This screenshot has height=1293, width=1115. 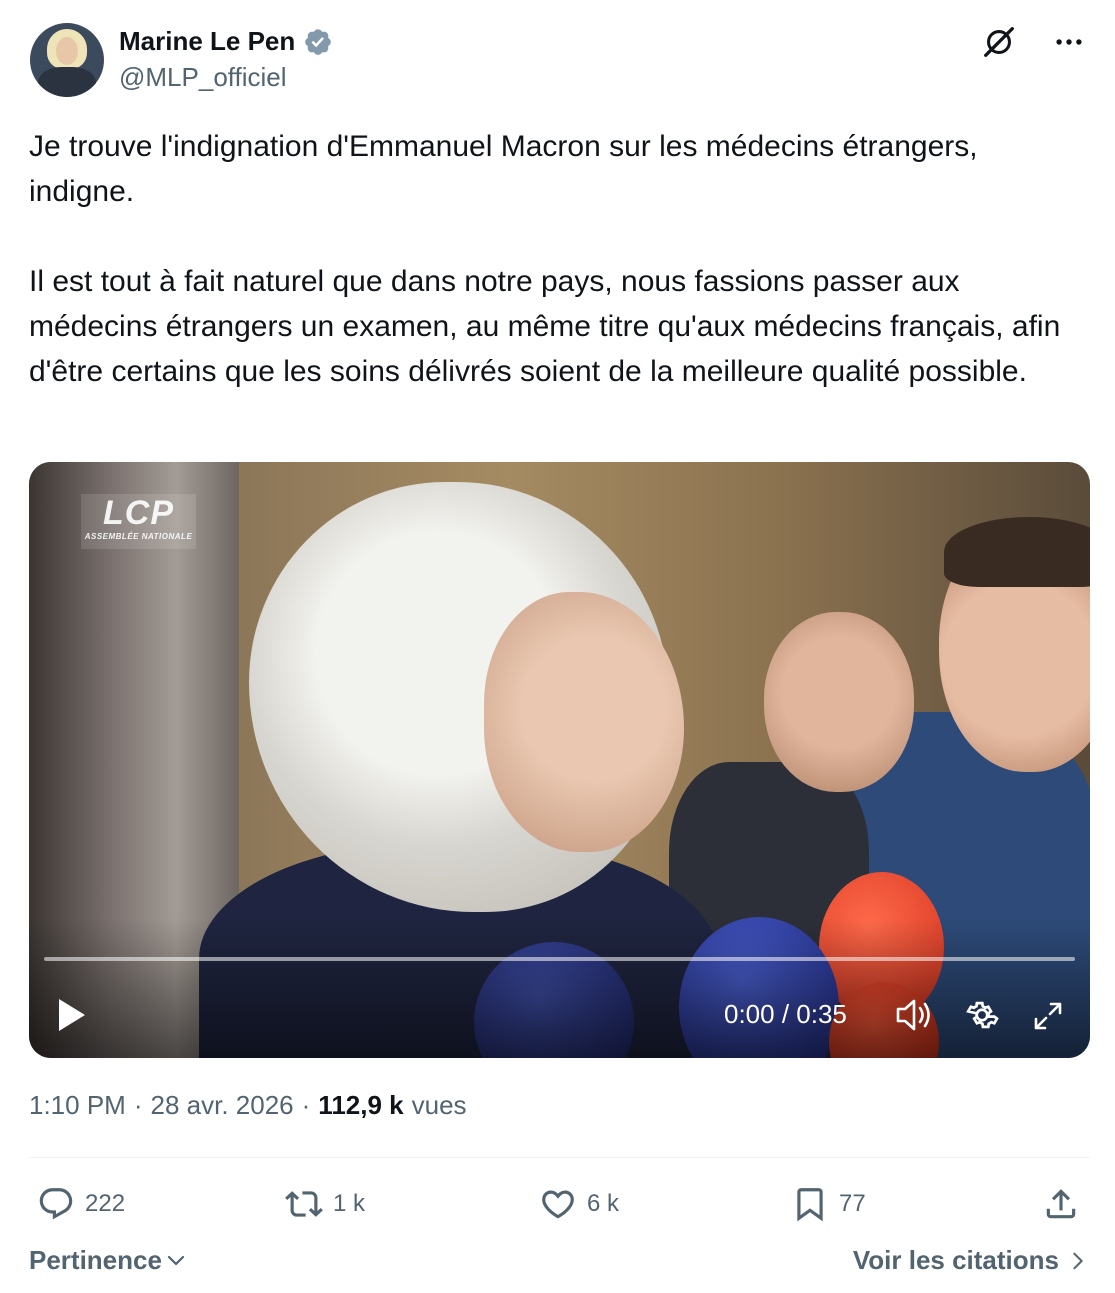 I want to click on sort-label: Pertinence, so click(x=95, y=1260).